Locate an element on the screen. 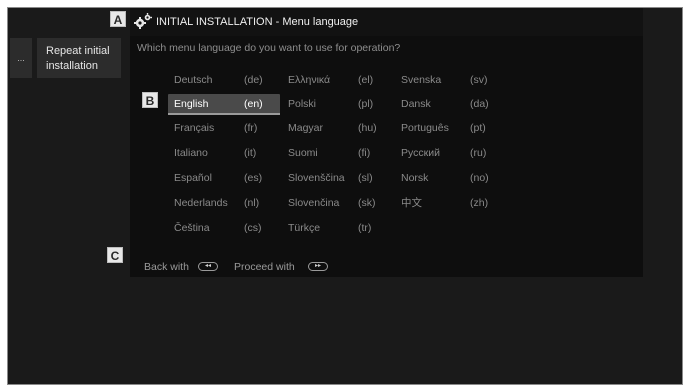 Image resolution: width=684 pixels, height=387 pixels. language-option-de: Deutsch (de) is located at coordinates (227, 80).